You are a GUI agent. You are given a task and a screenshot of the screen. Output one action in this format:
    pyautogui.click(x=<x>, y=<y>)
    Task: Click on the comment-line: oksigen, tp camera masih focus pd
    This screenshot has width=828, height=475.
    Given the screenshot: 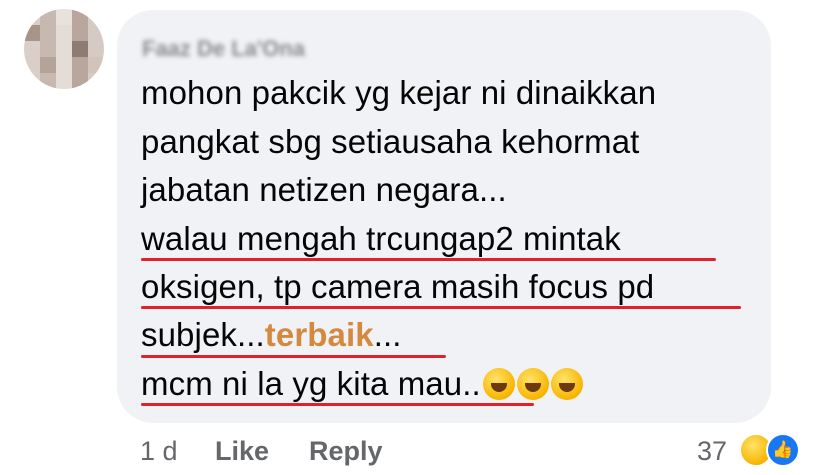 What is the action you would take?
    pyautogui.click(x=398, y=286)
    